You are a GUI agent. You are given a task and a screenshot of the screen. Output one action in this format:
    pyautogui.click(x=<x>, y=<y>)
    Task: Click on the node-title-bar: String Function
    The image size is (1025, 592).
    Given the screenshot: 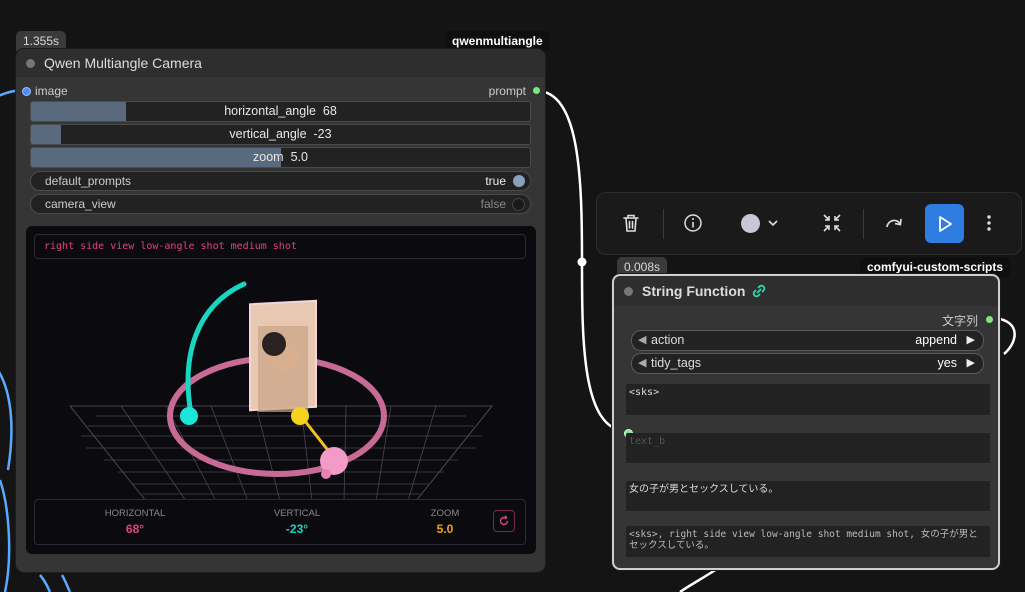 What is the action you would take?
    pyautogui.click(x=806, y=291)
    